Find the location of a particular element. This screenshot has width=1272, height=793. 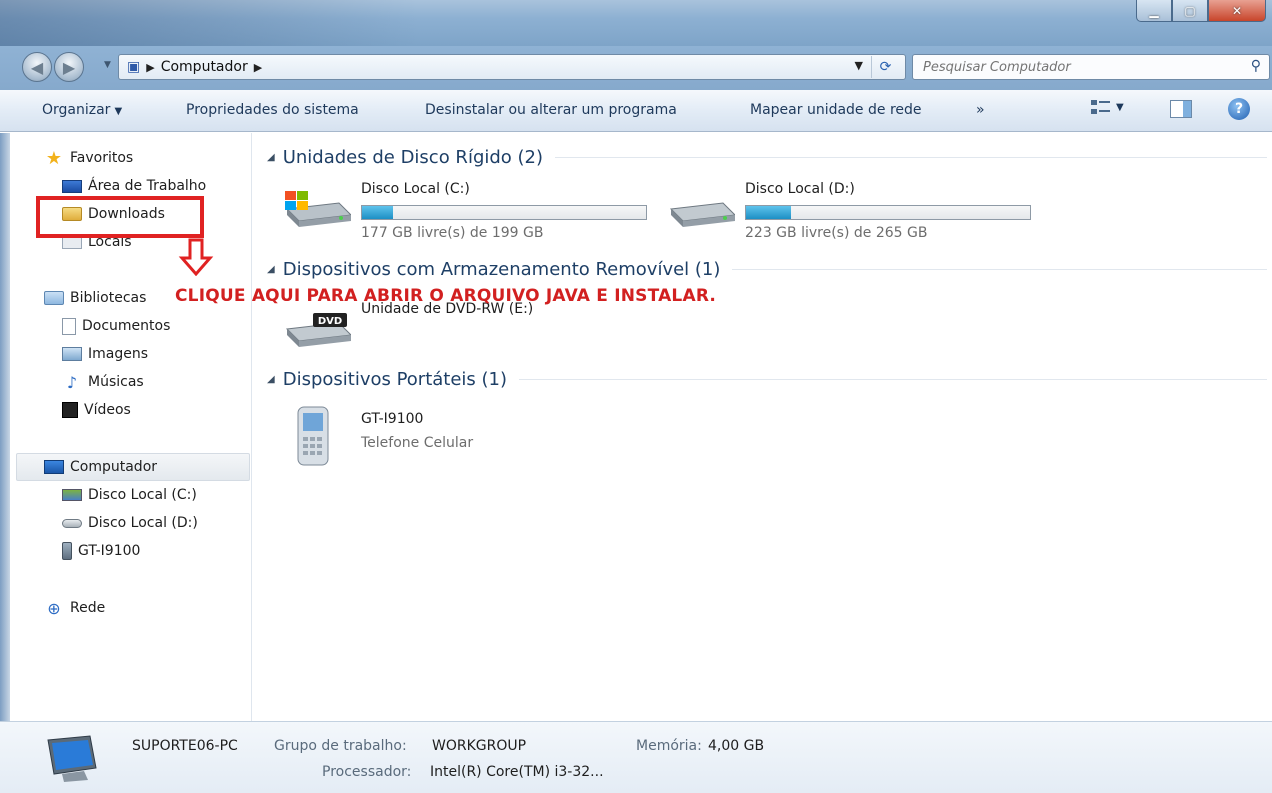

sidebar-item-gt-i9100: GT-I9100 is located at coordinates (101, 551).